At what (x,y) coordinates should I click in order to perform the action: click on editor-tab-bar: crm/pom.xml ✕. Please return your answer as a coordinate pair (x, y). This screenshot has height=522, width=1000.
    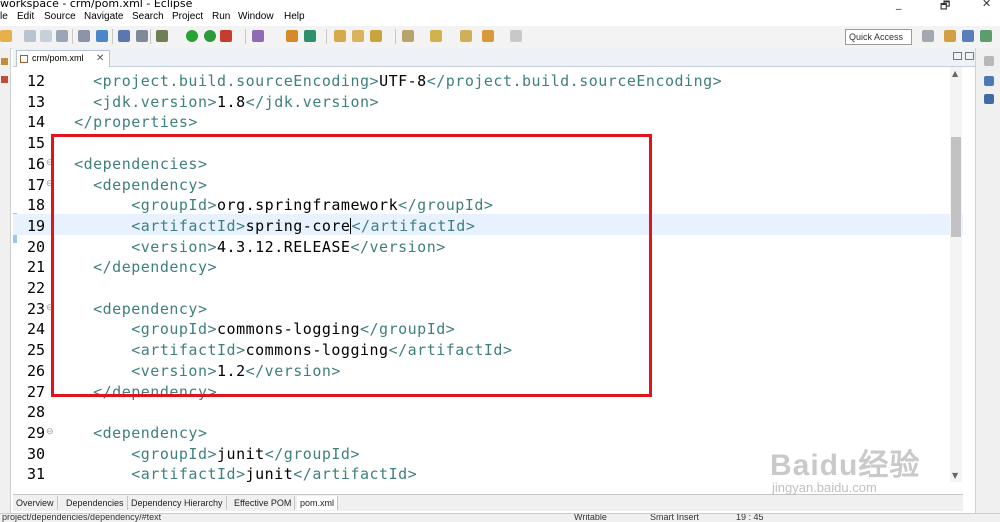
    Looking at the image, I should click on (494, 57).